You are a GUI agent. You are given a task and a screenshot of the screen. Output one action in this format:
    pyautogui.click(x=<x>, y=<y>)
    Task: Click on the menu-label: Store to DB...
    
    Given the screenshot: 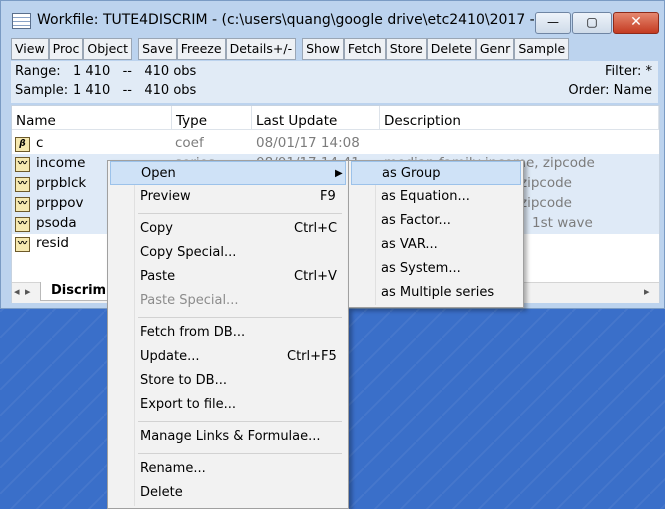 What is the action you would take?
    pyautogui.click(x=184, y=380)
    